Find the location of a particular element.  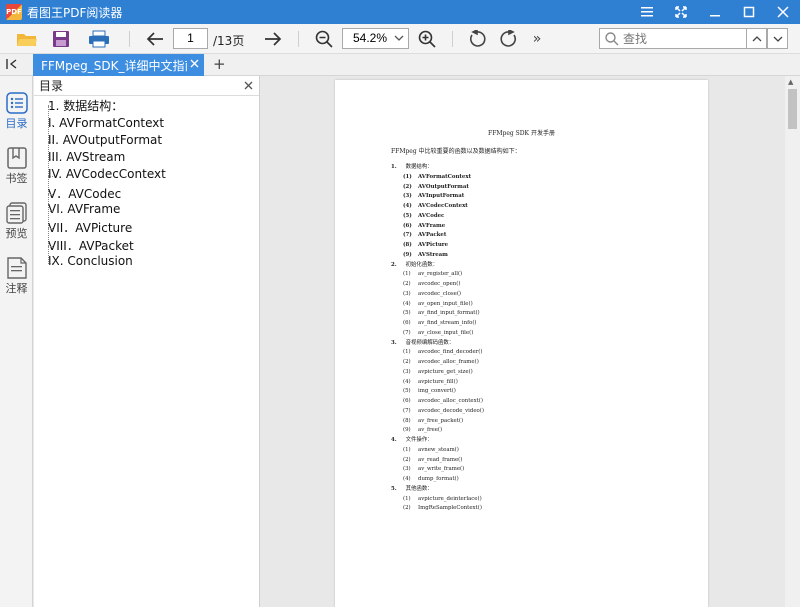

item-text: avcodec_open() is located at coordinates (439, 284).